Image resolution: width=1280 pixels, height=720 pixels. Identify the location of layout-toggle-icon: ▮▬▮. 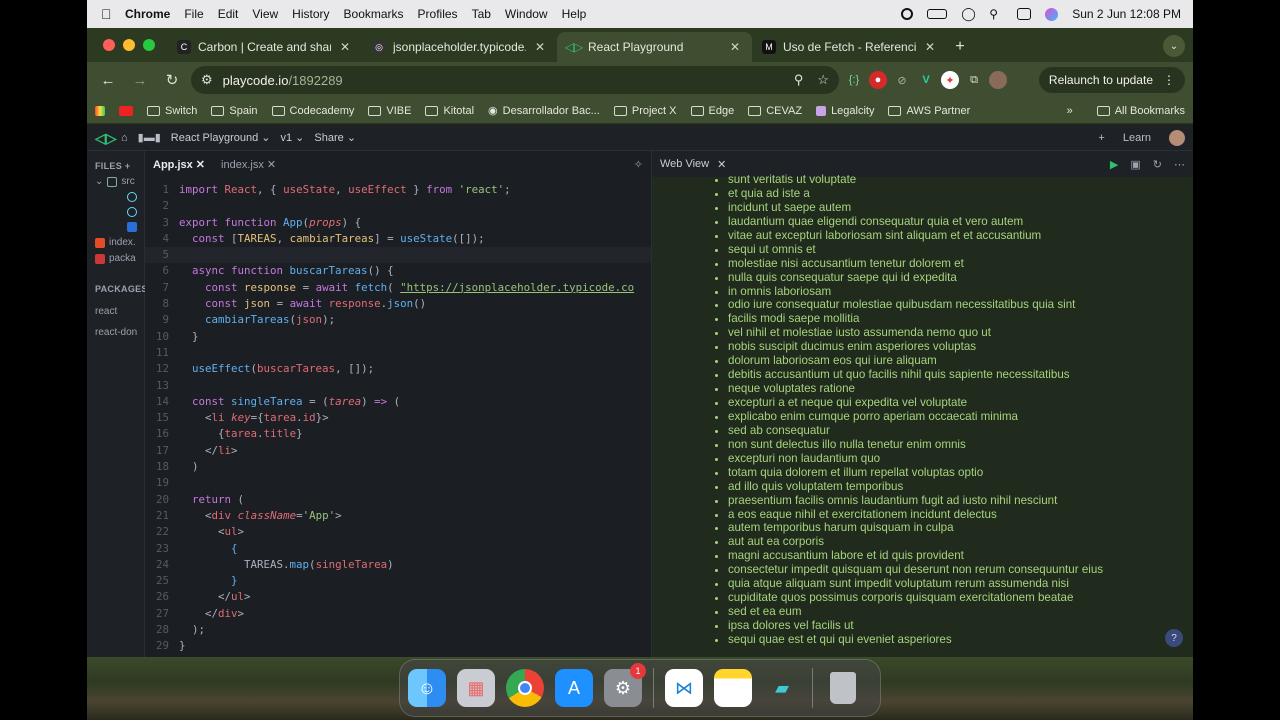
(149, 137).